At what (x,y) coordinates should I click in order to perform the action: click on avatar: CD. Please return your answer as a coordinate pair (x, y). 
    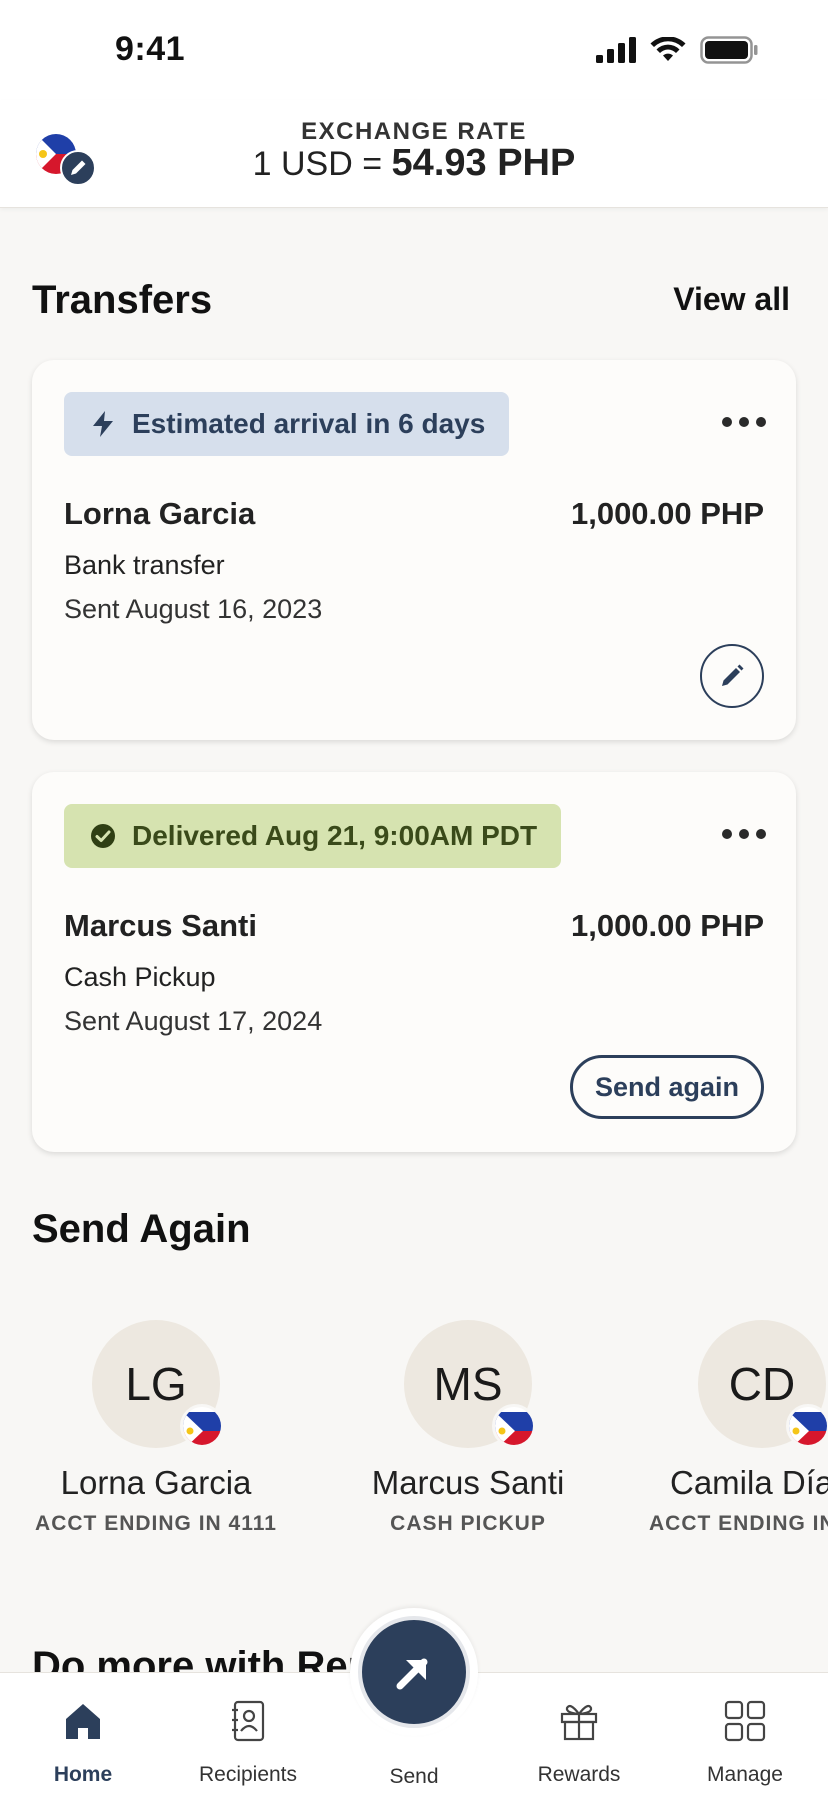
    Looking at the image, I should click on (763, 1384).